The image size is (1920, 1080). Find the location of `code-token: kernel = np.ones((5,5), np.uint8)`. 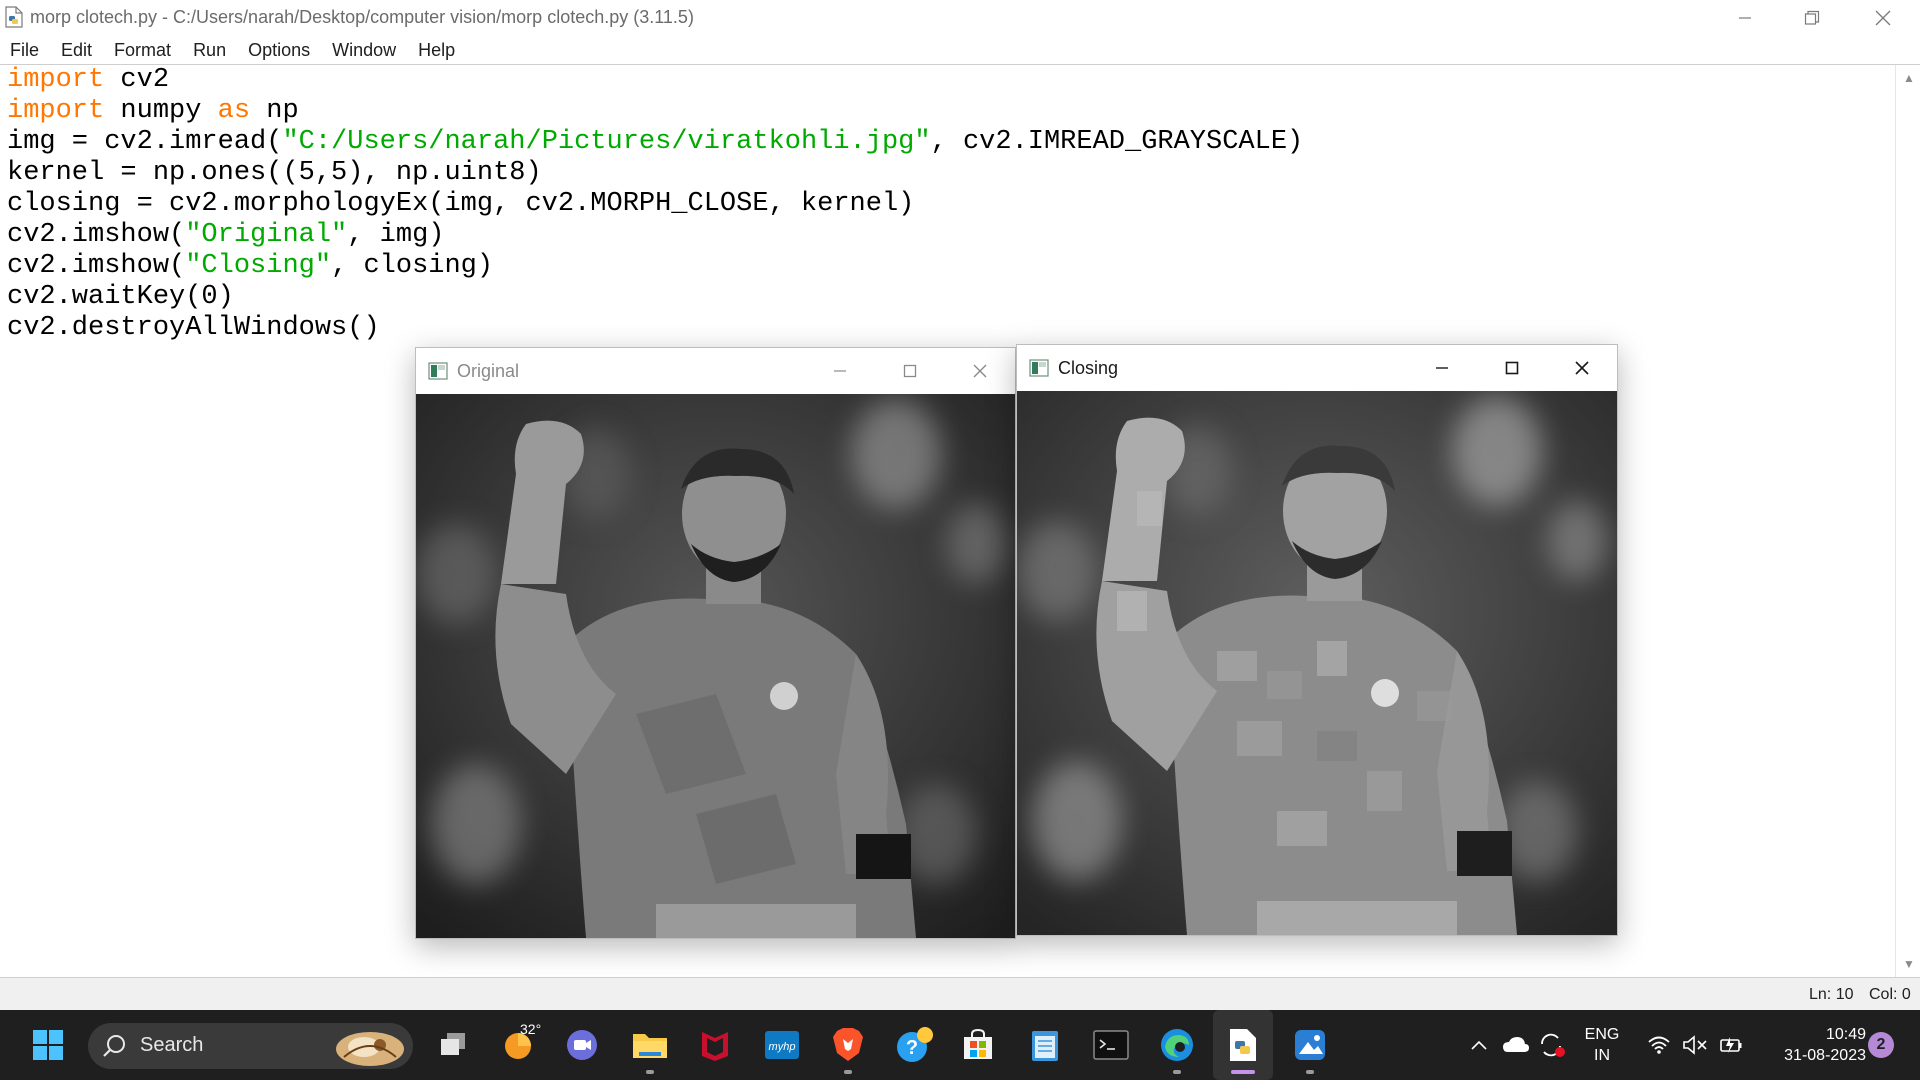

code-token: kernel = np.ones((5,5), np.uint8) is located at coordinates (274, 173).